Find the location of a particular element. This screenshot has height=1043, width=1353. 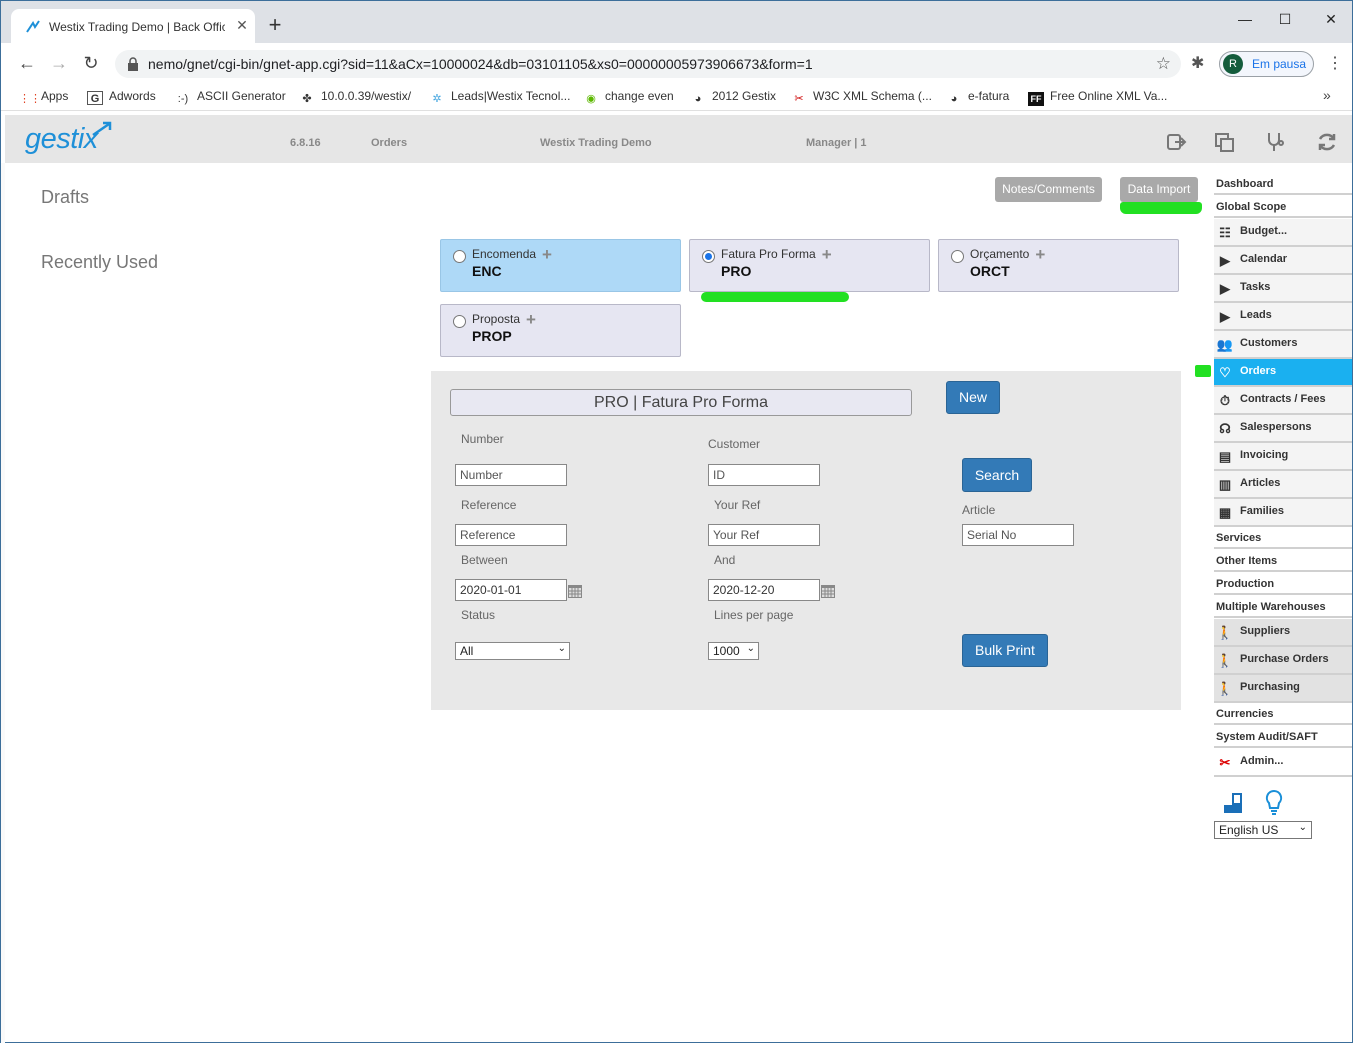

doctype-proposta: Proposta + PROP is located at coordinates (560, 330).